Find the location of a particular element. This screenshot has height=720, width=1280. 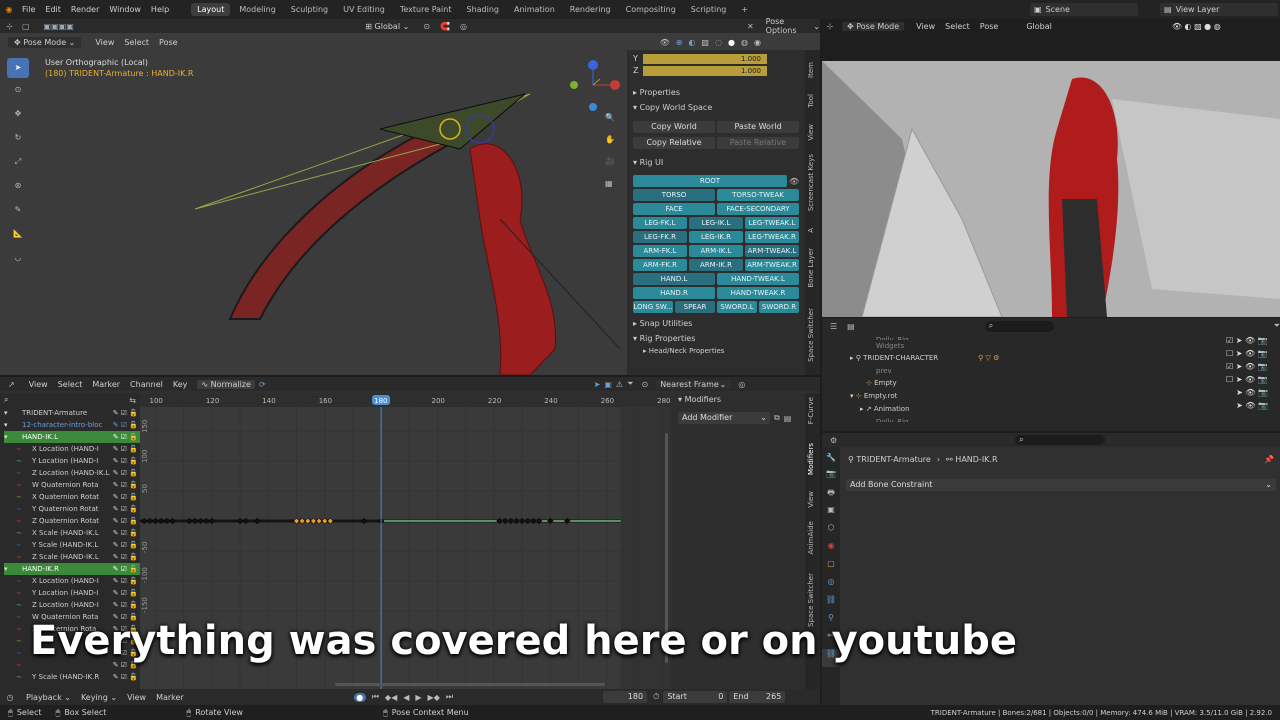

only-selected-icon: ➤ is located at coordinates (597, 384).